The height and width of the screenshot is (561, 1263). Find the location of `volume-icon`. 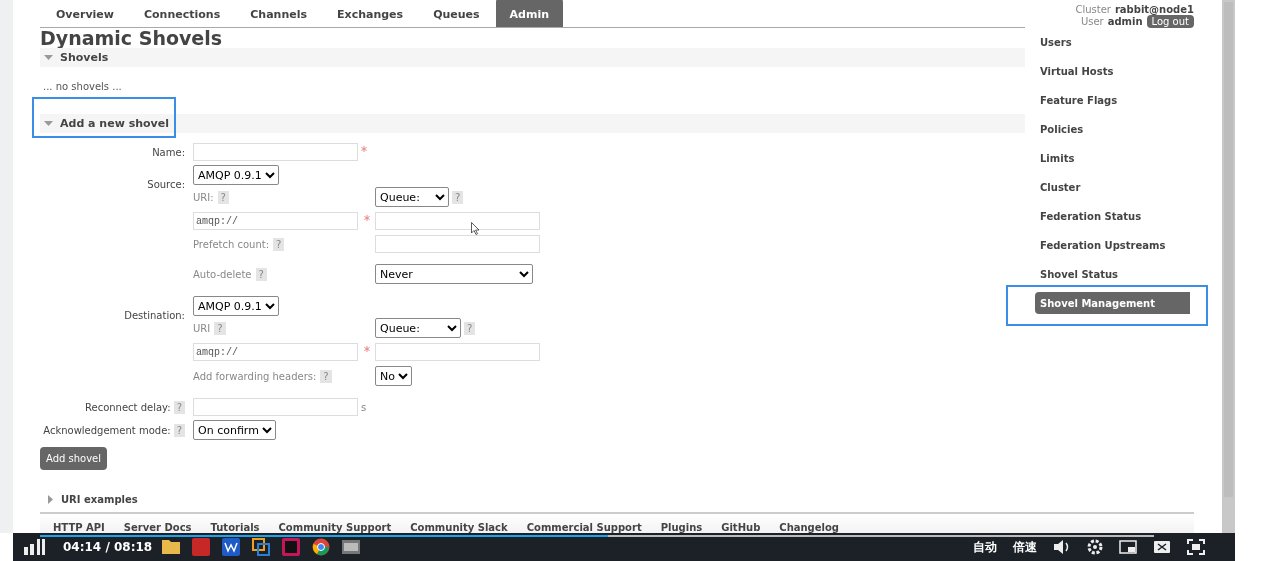

volume-icon is located at coordinates (1062, 547).